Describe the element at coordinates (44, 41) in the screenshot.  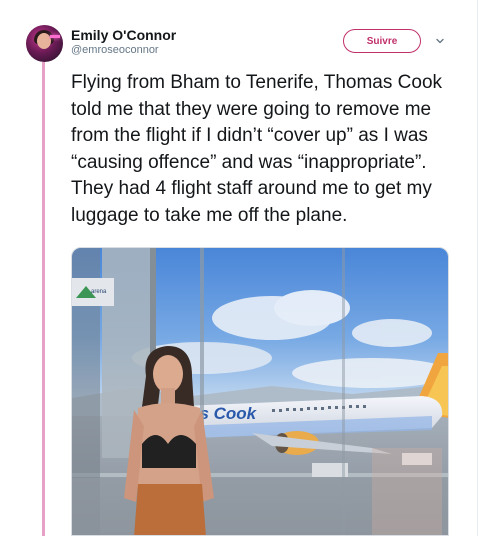
I see `avatar-face` at that location.